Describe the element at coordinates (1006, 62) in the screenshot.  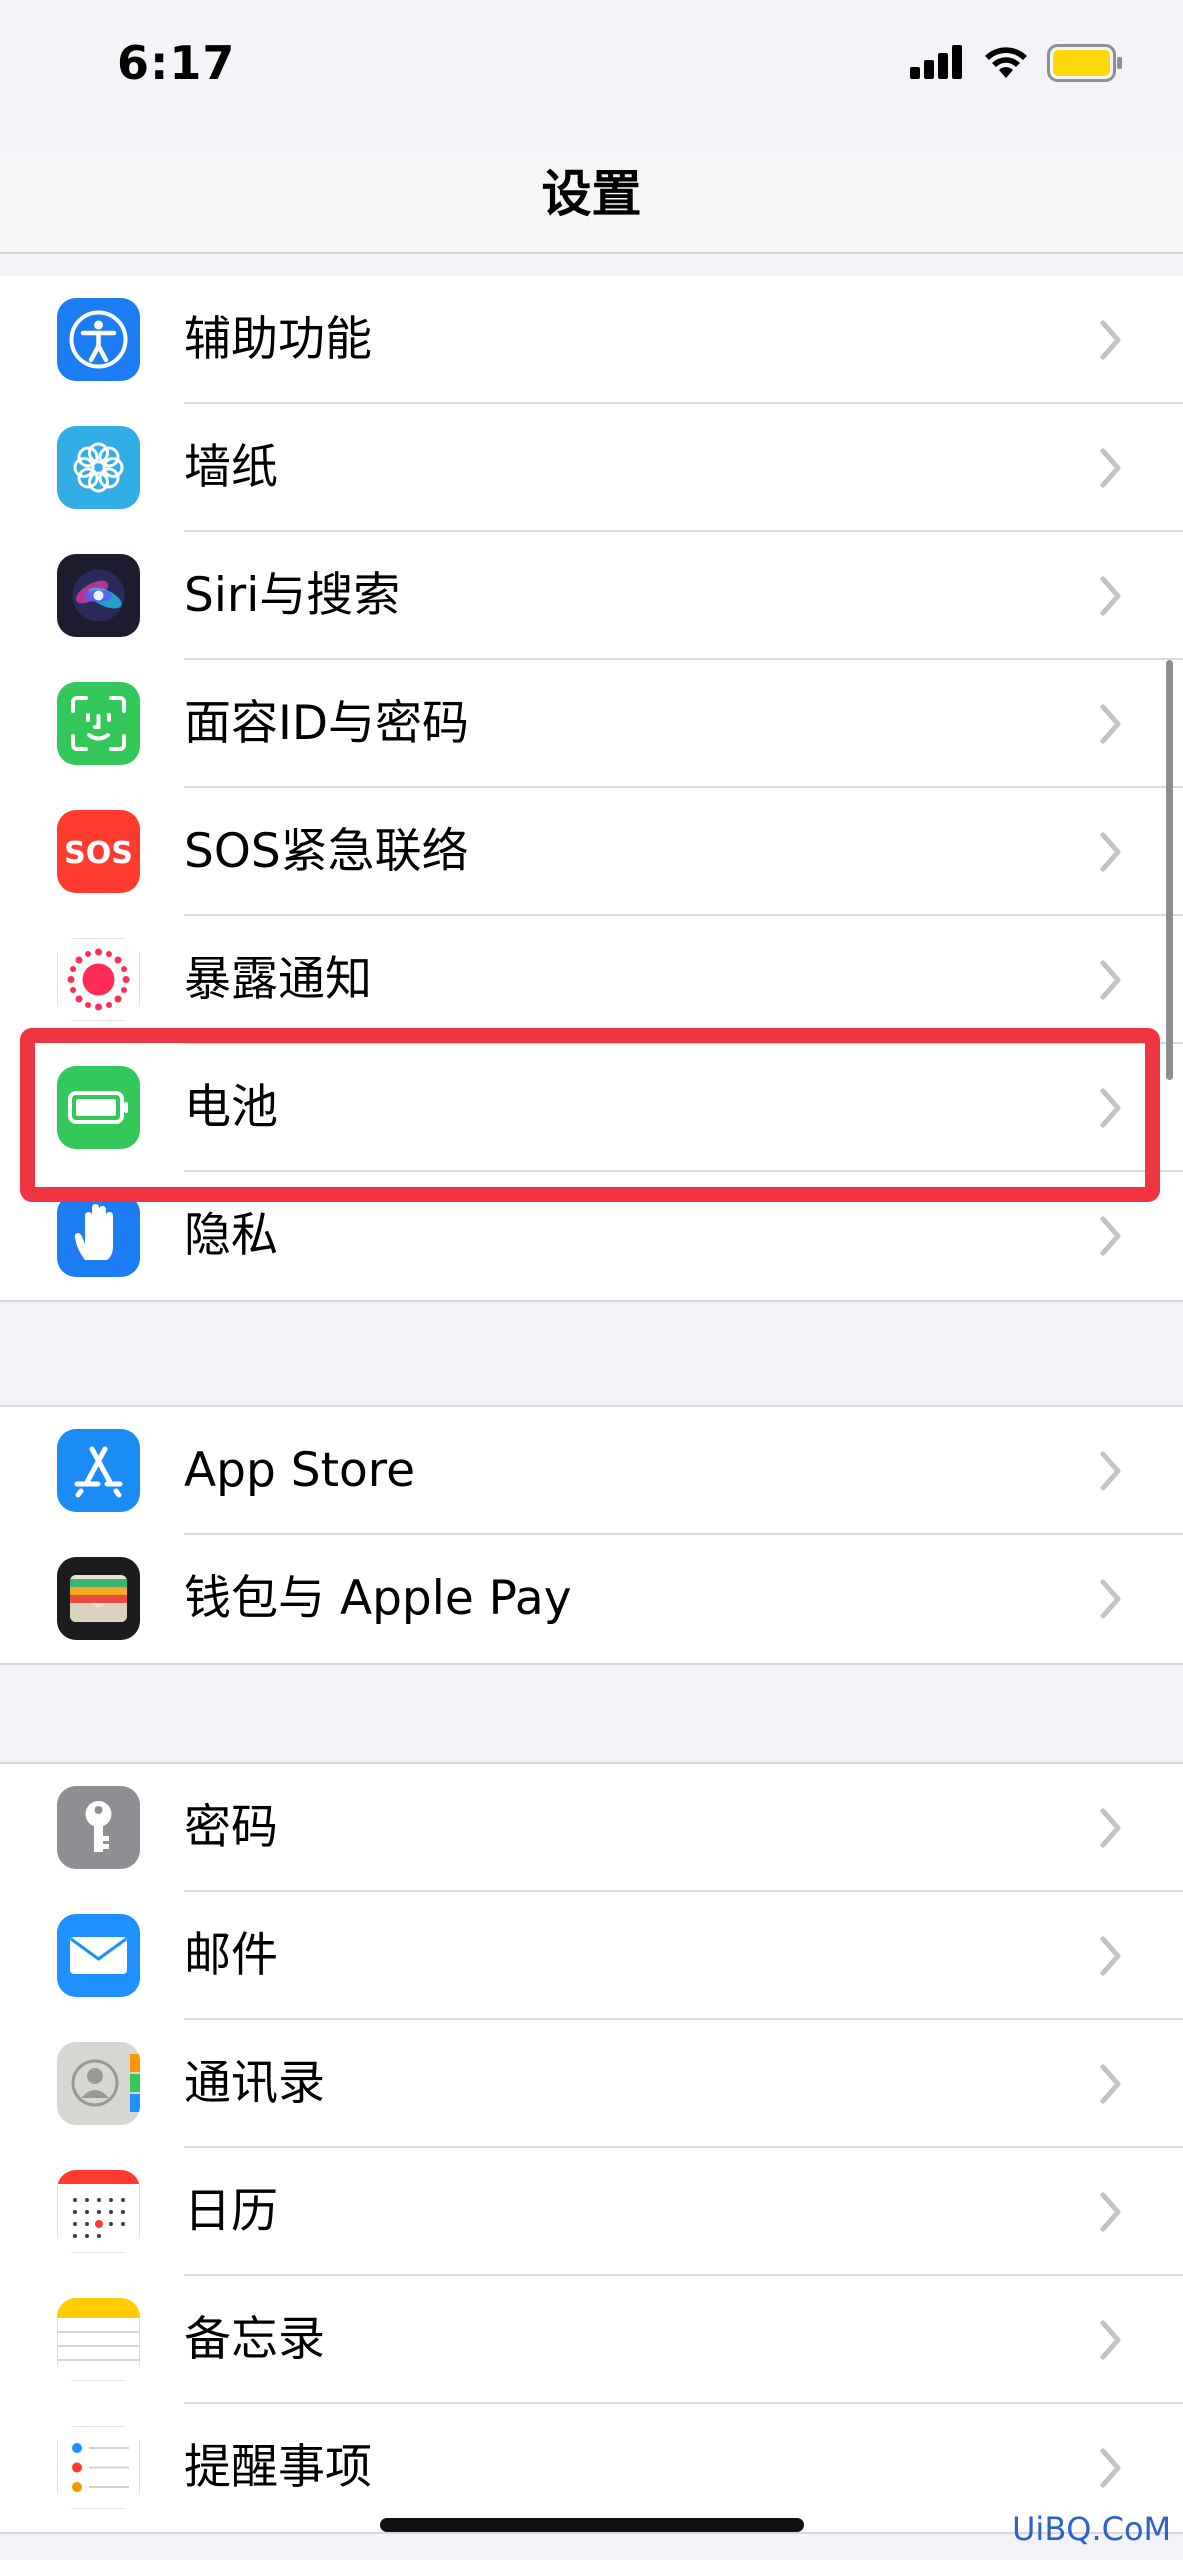
I see `wifi-icon` at that location.